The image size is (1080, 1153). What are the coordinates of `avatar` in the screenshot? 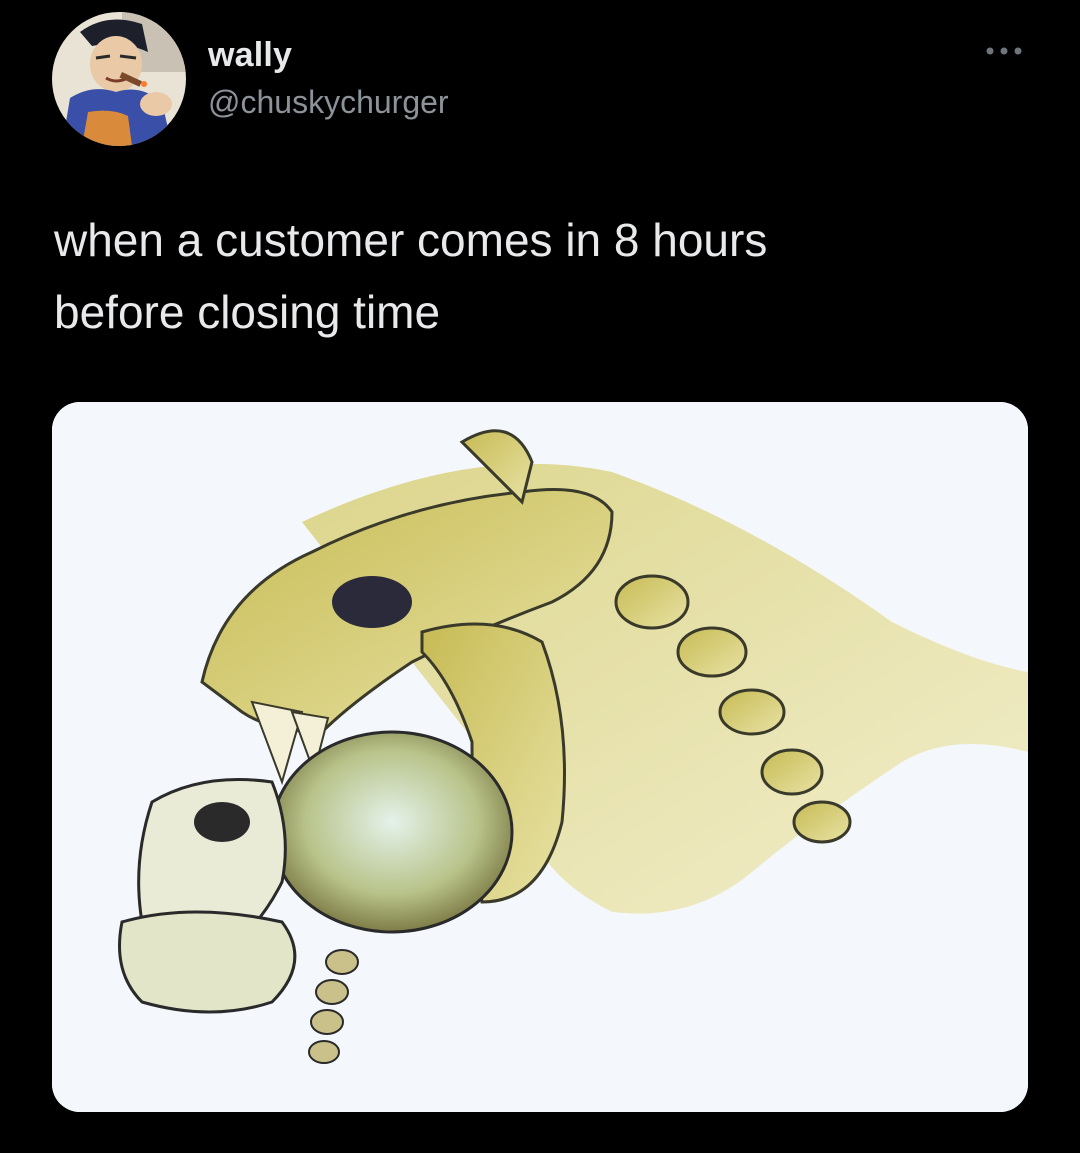 It's located at (119, 79).